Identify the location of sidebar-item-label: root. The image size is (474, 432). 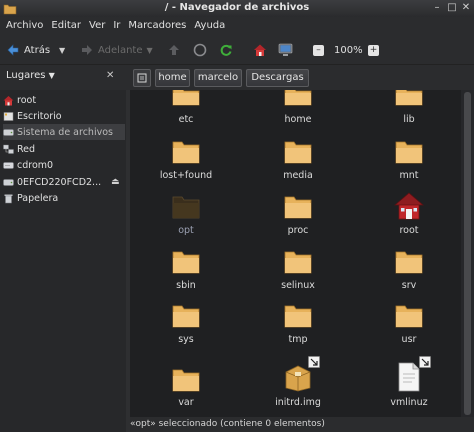
(27, 100).